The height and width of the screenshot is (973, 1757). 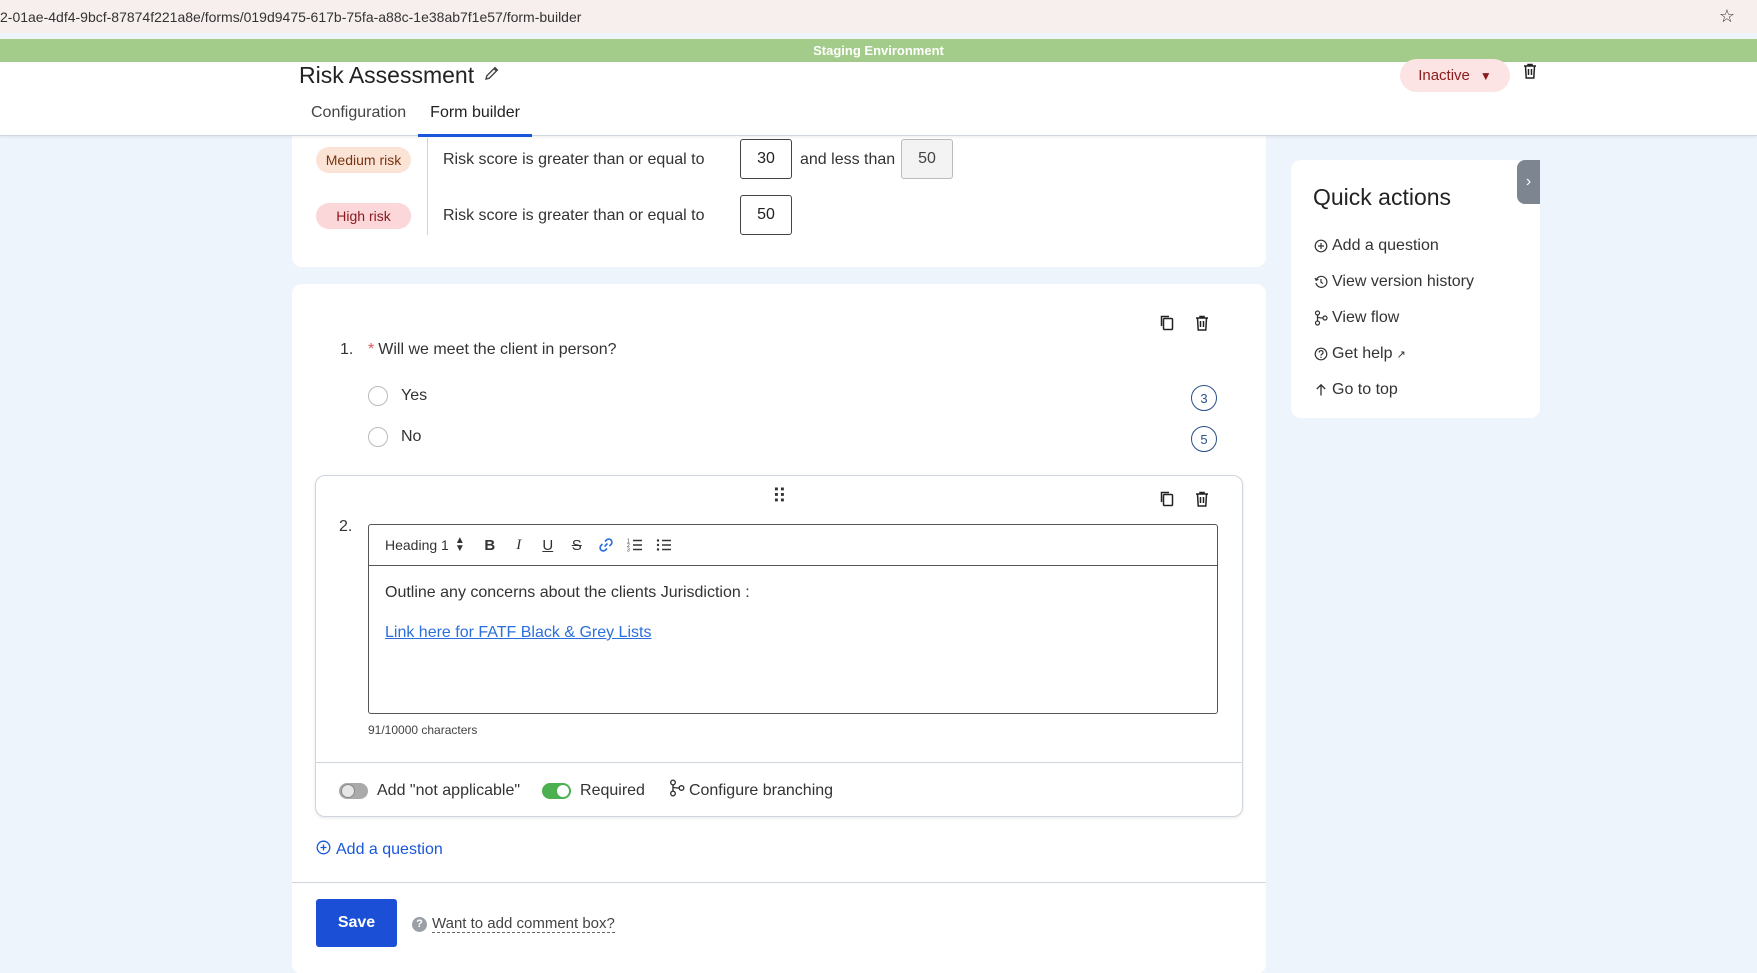 I want to click on medium-risk-badge: Medium risk, so click(x=363, y=160).